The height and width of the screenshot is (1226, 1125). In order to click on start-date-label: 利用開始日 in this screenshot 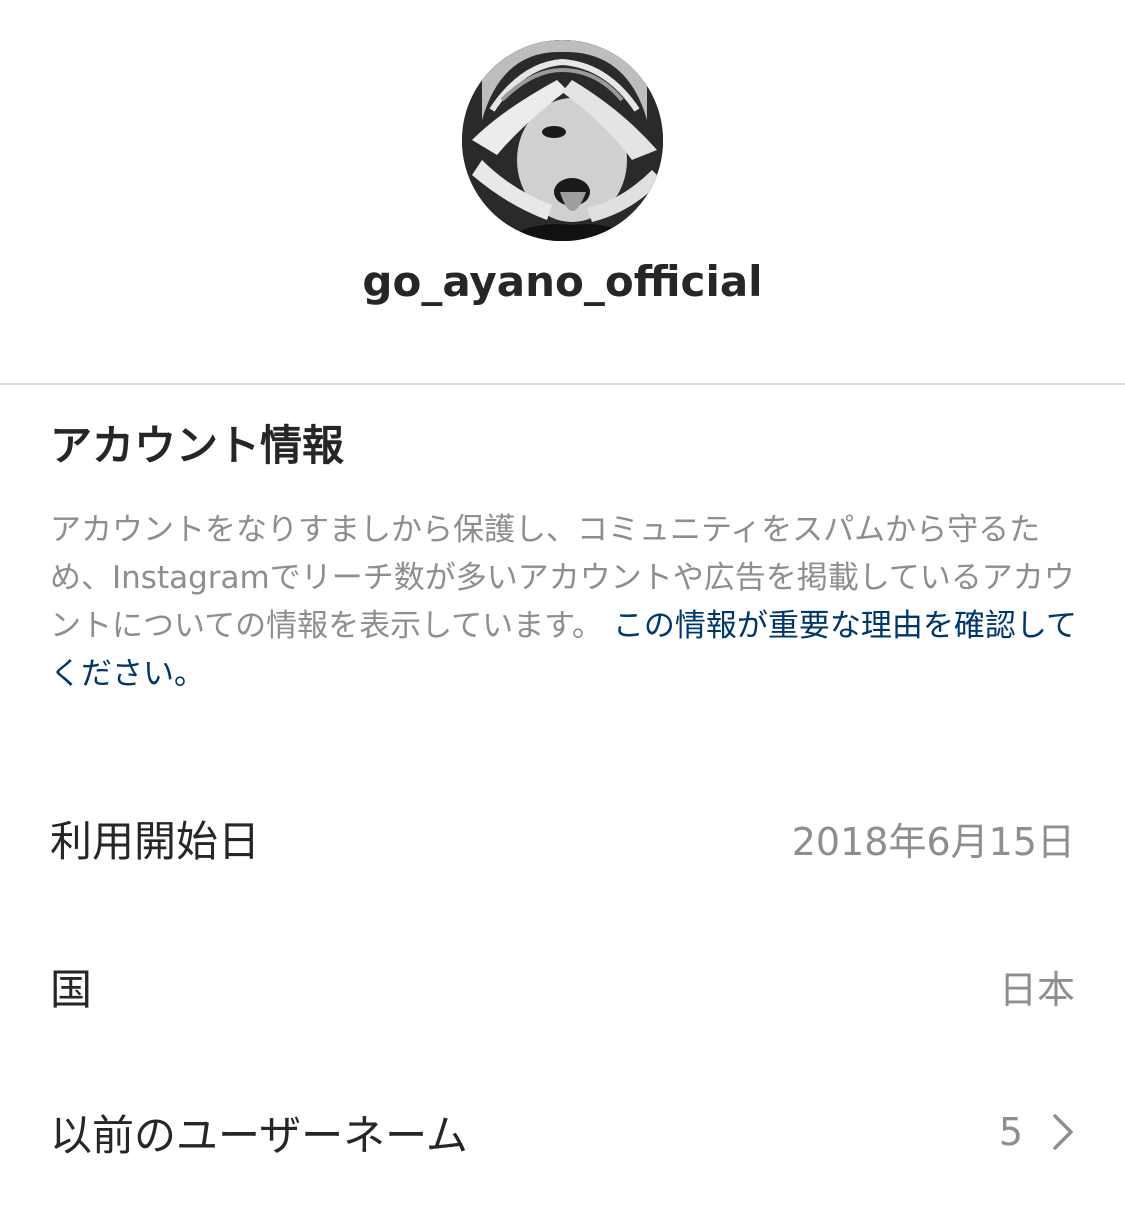, I will do `click(155, 841)`.